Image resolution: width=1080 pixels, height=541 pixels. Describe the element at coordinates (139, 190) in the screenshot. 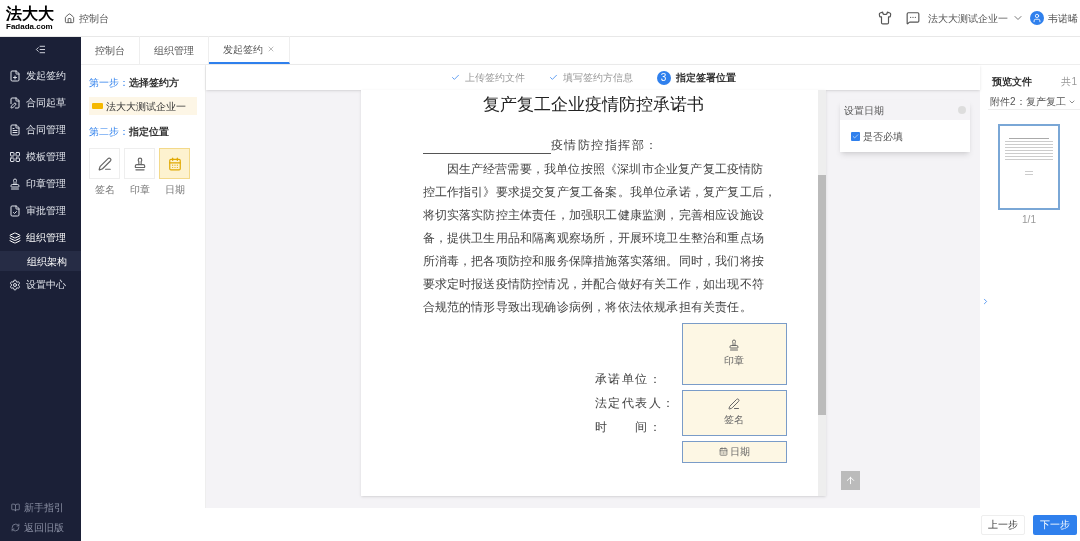

I see `tool-label: 印章` at that location.